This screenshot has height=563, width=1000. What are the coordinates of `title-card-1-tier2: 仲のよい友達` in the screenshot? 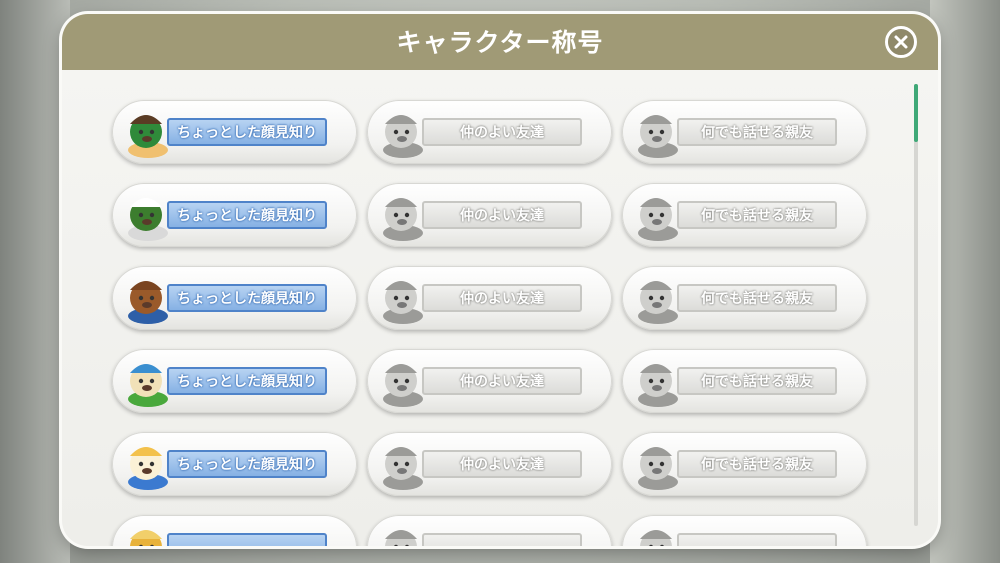 It's located at (489, 132).